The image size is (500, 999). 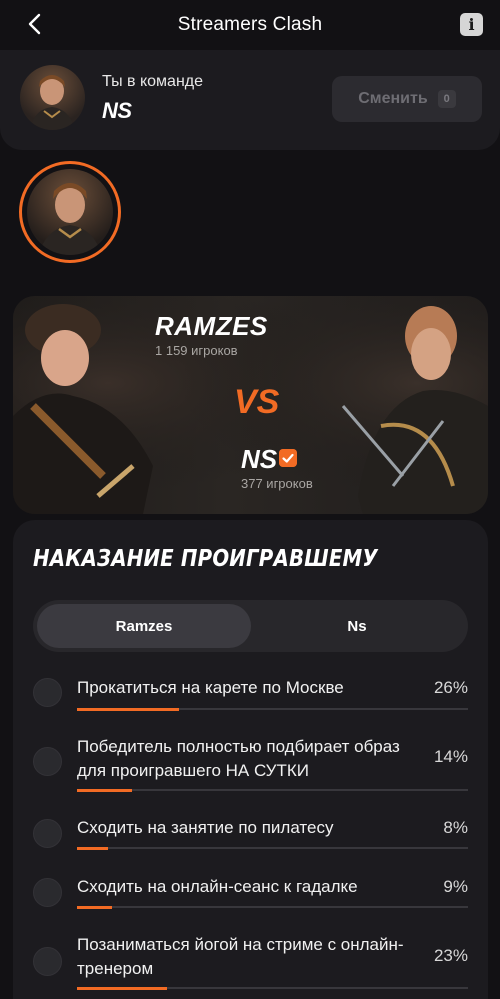 I want to click on team2-name: NS, so click(x=259, y=459).